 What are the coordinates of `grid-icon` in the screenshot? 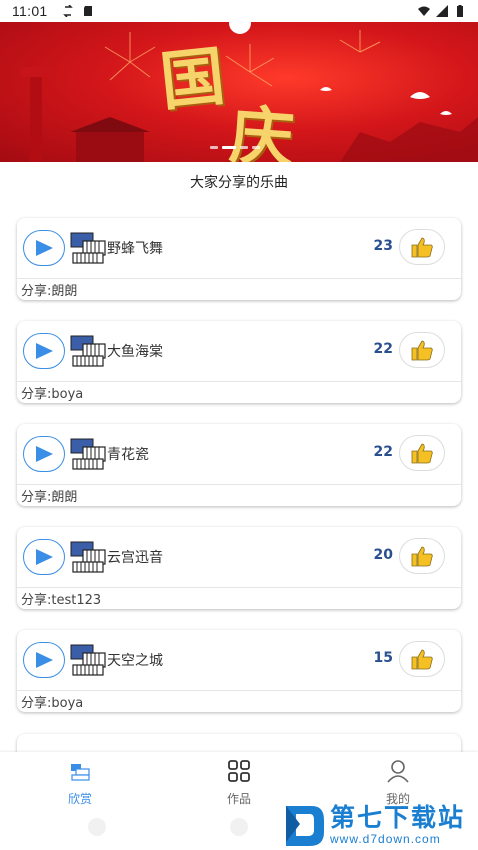 It's located at (239, 771).